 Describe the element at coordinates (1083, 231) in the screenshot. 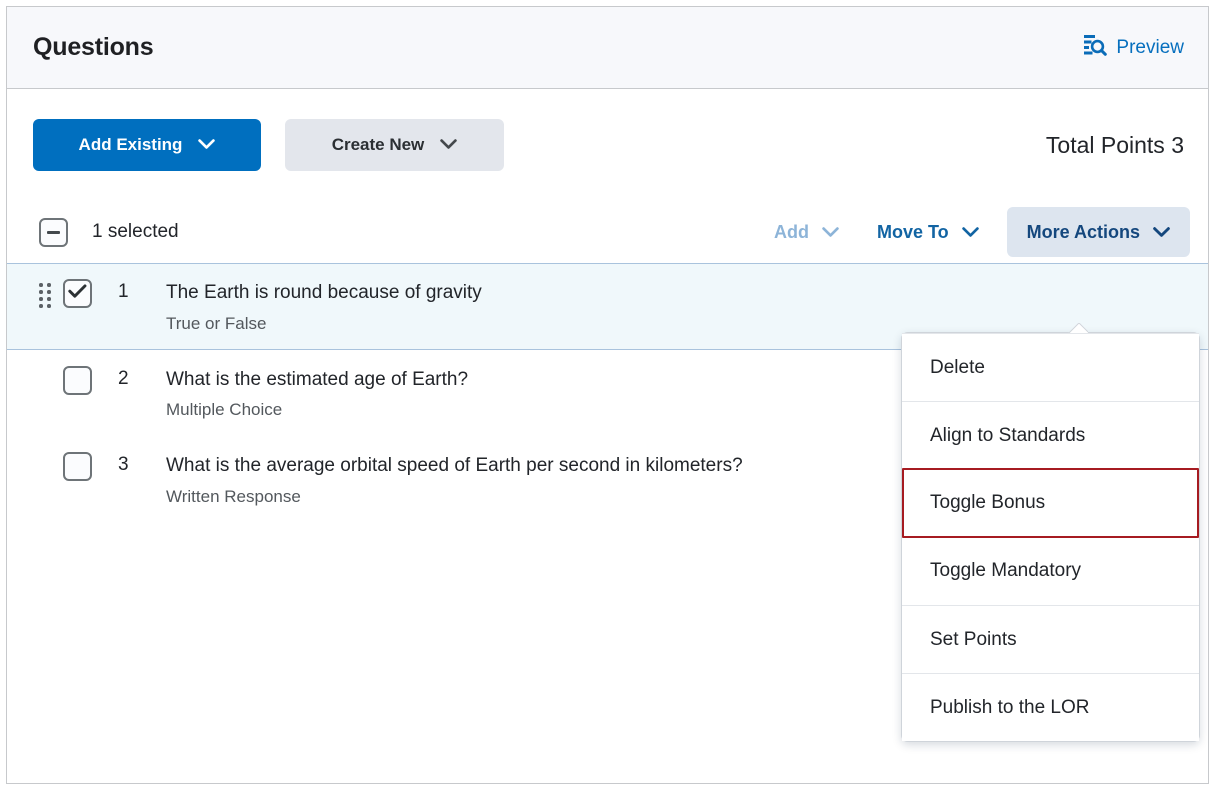

I see `more-actions-label: More Actions` at that location.